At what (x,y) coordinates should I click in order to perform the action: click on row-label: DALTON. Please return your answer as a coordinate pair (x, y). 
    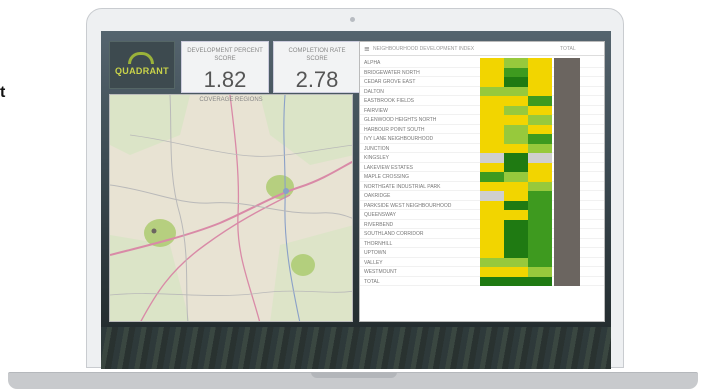
    Looking at the image, I should click on (374, 91).